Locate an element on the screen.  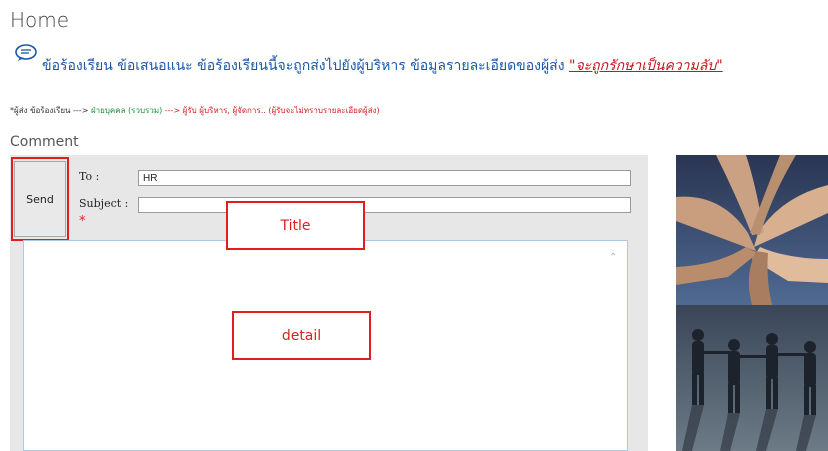
teamwork-photo is located at coordinates (752, 303).